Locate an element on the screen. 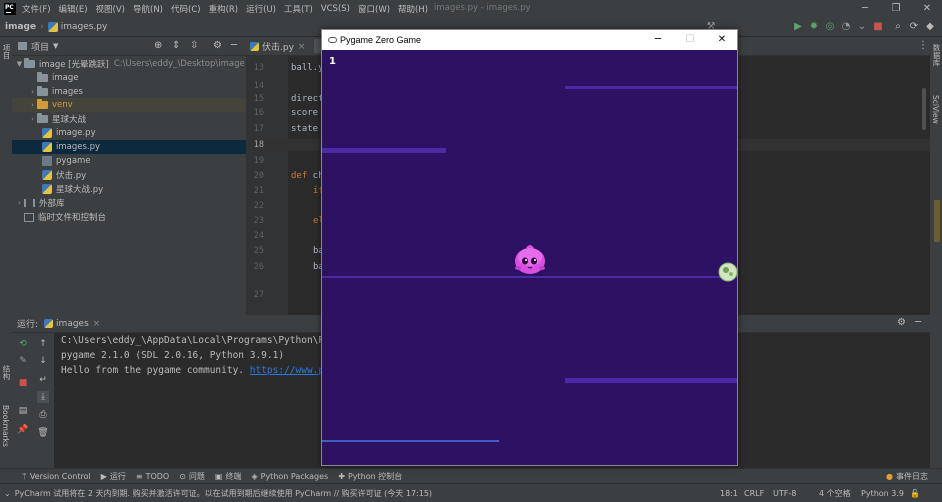  notification-icon: ⌄ is located at coordinates (7, 493).